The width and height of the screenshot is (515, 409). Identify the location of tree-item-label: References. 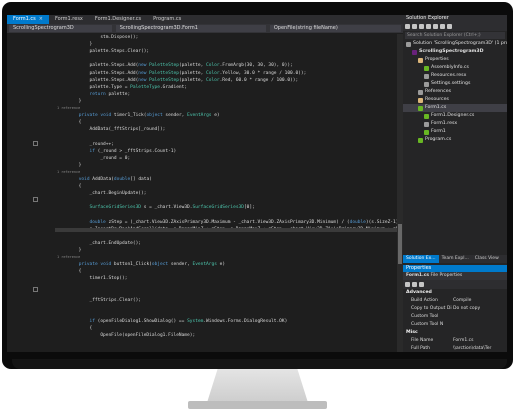
(438, 91).